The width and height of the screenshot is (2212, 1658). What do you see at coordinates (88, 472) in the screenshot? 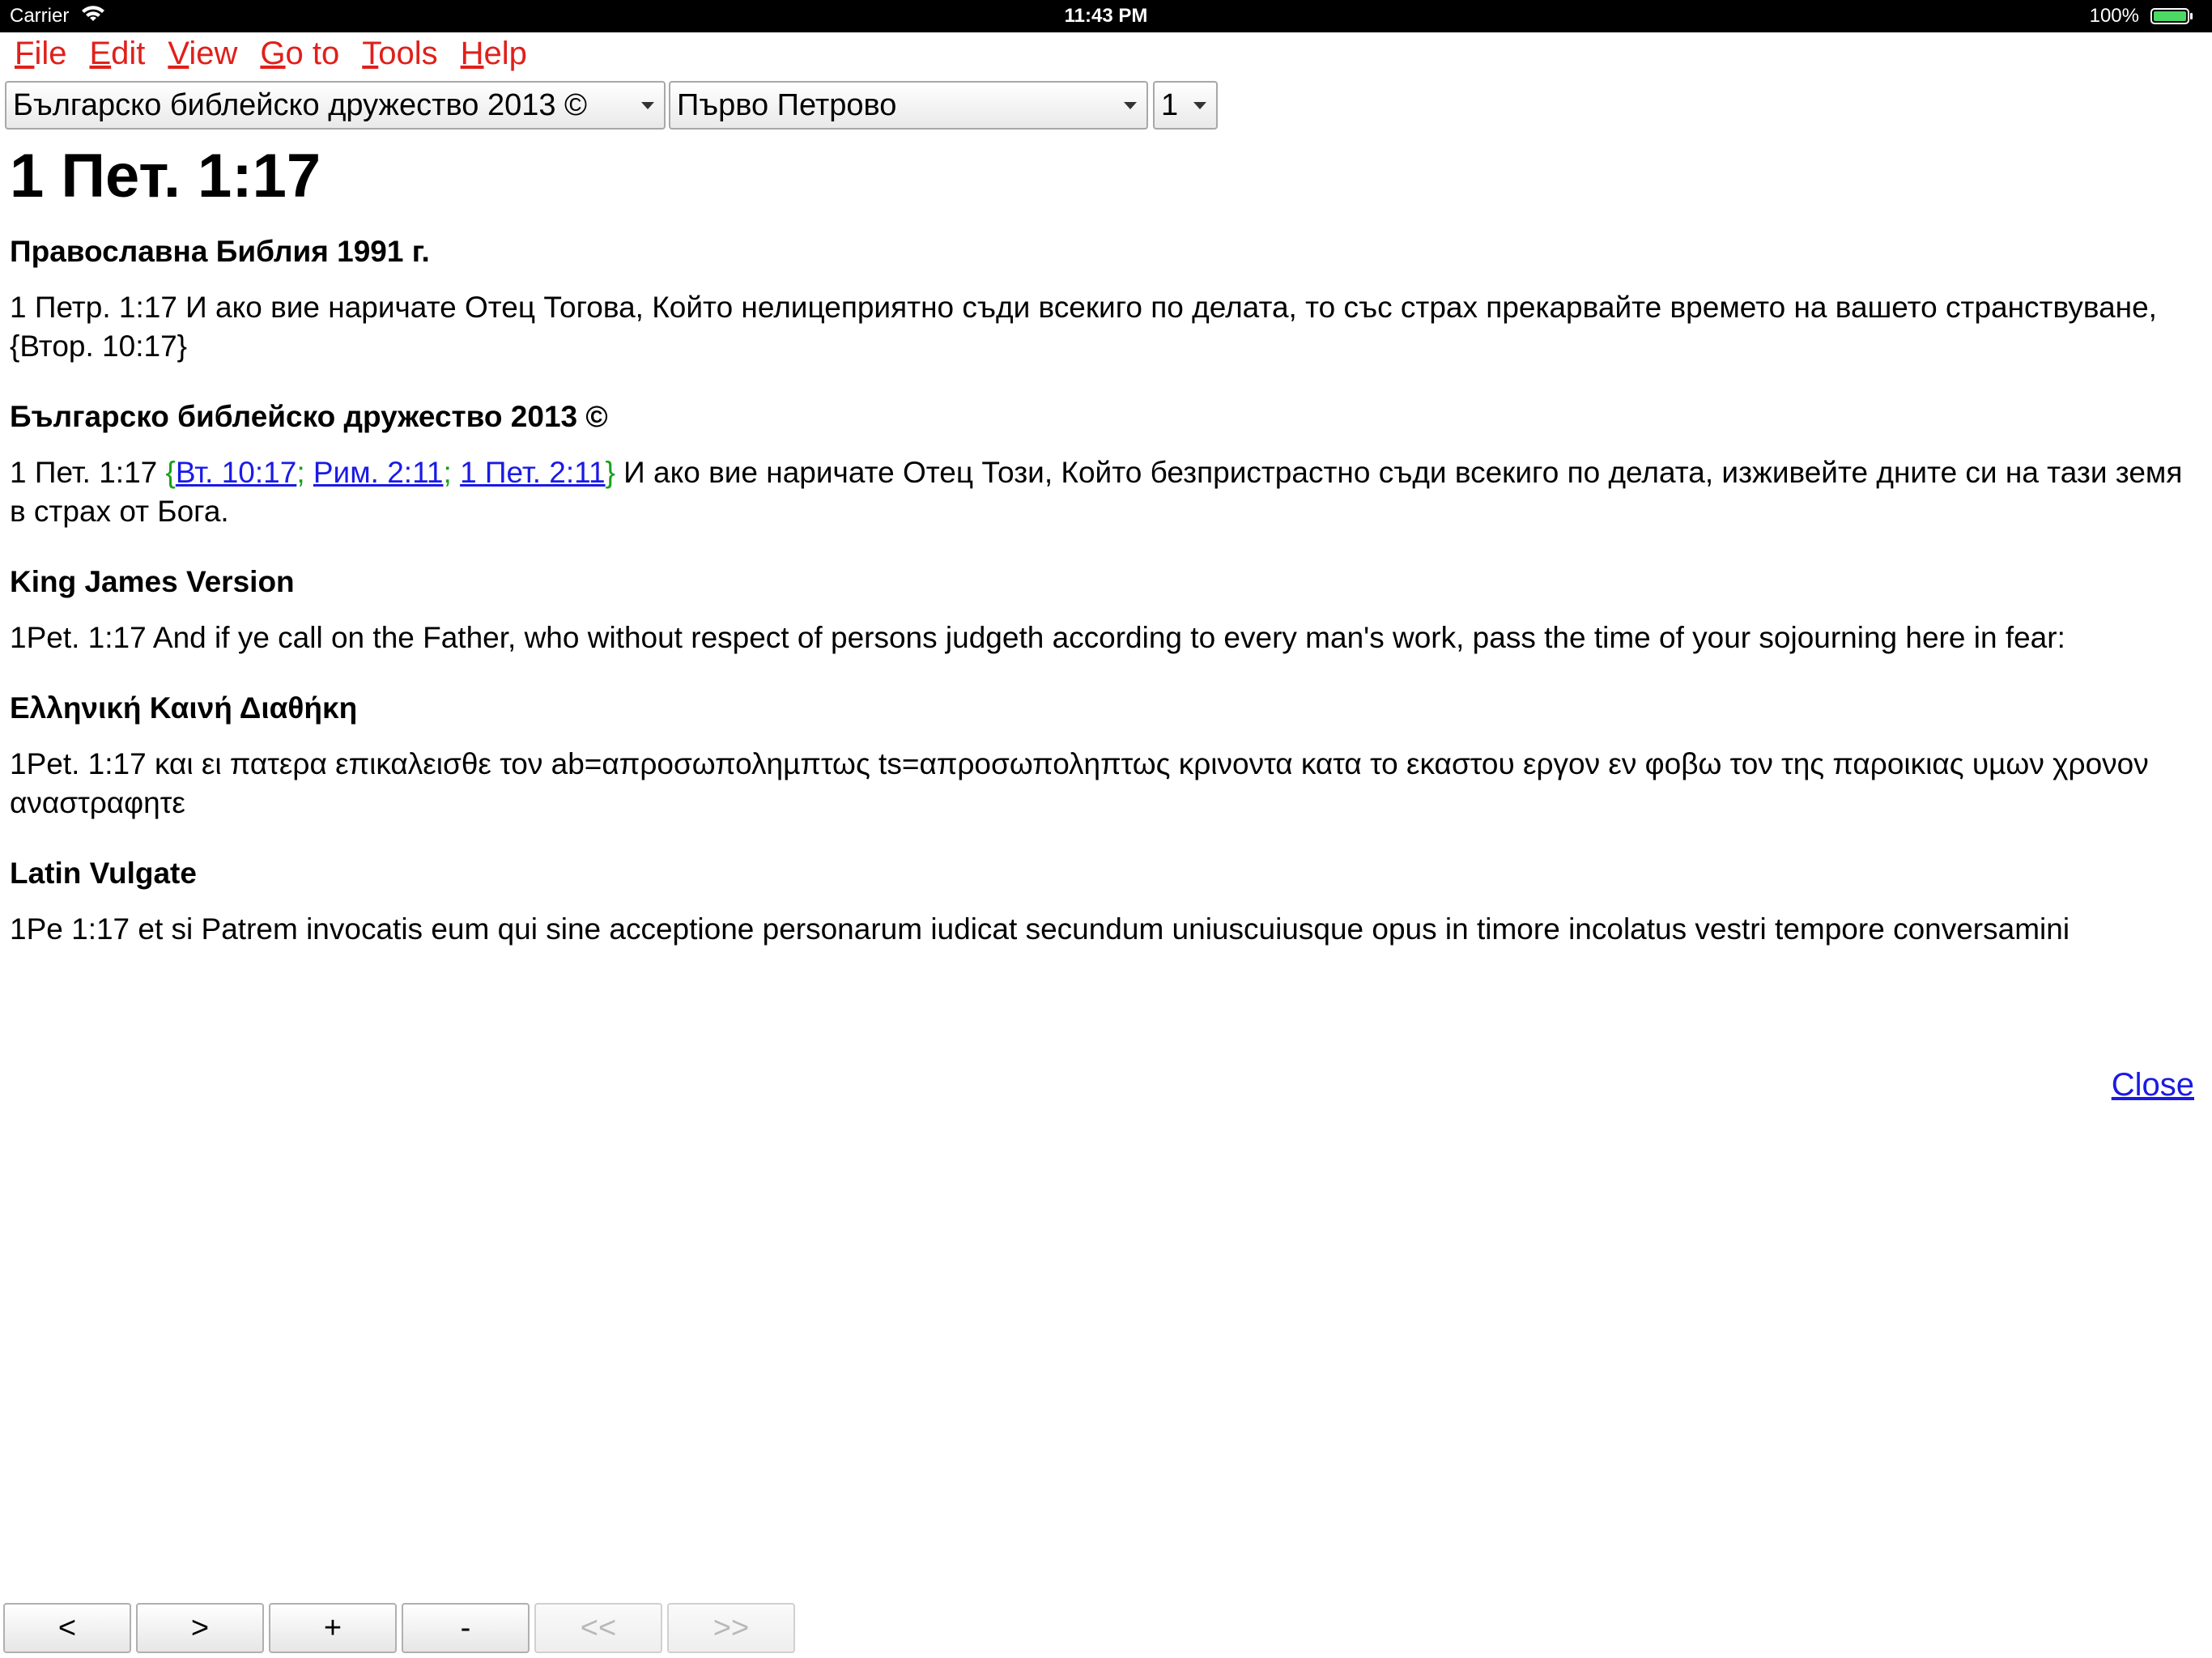
I see `verse-ref-prefix: 1 Пет. 1:17` at bounding box center [88, 472].